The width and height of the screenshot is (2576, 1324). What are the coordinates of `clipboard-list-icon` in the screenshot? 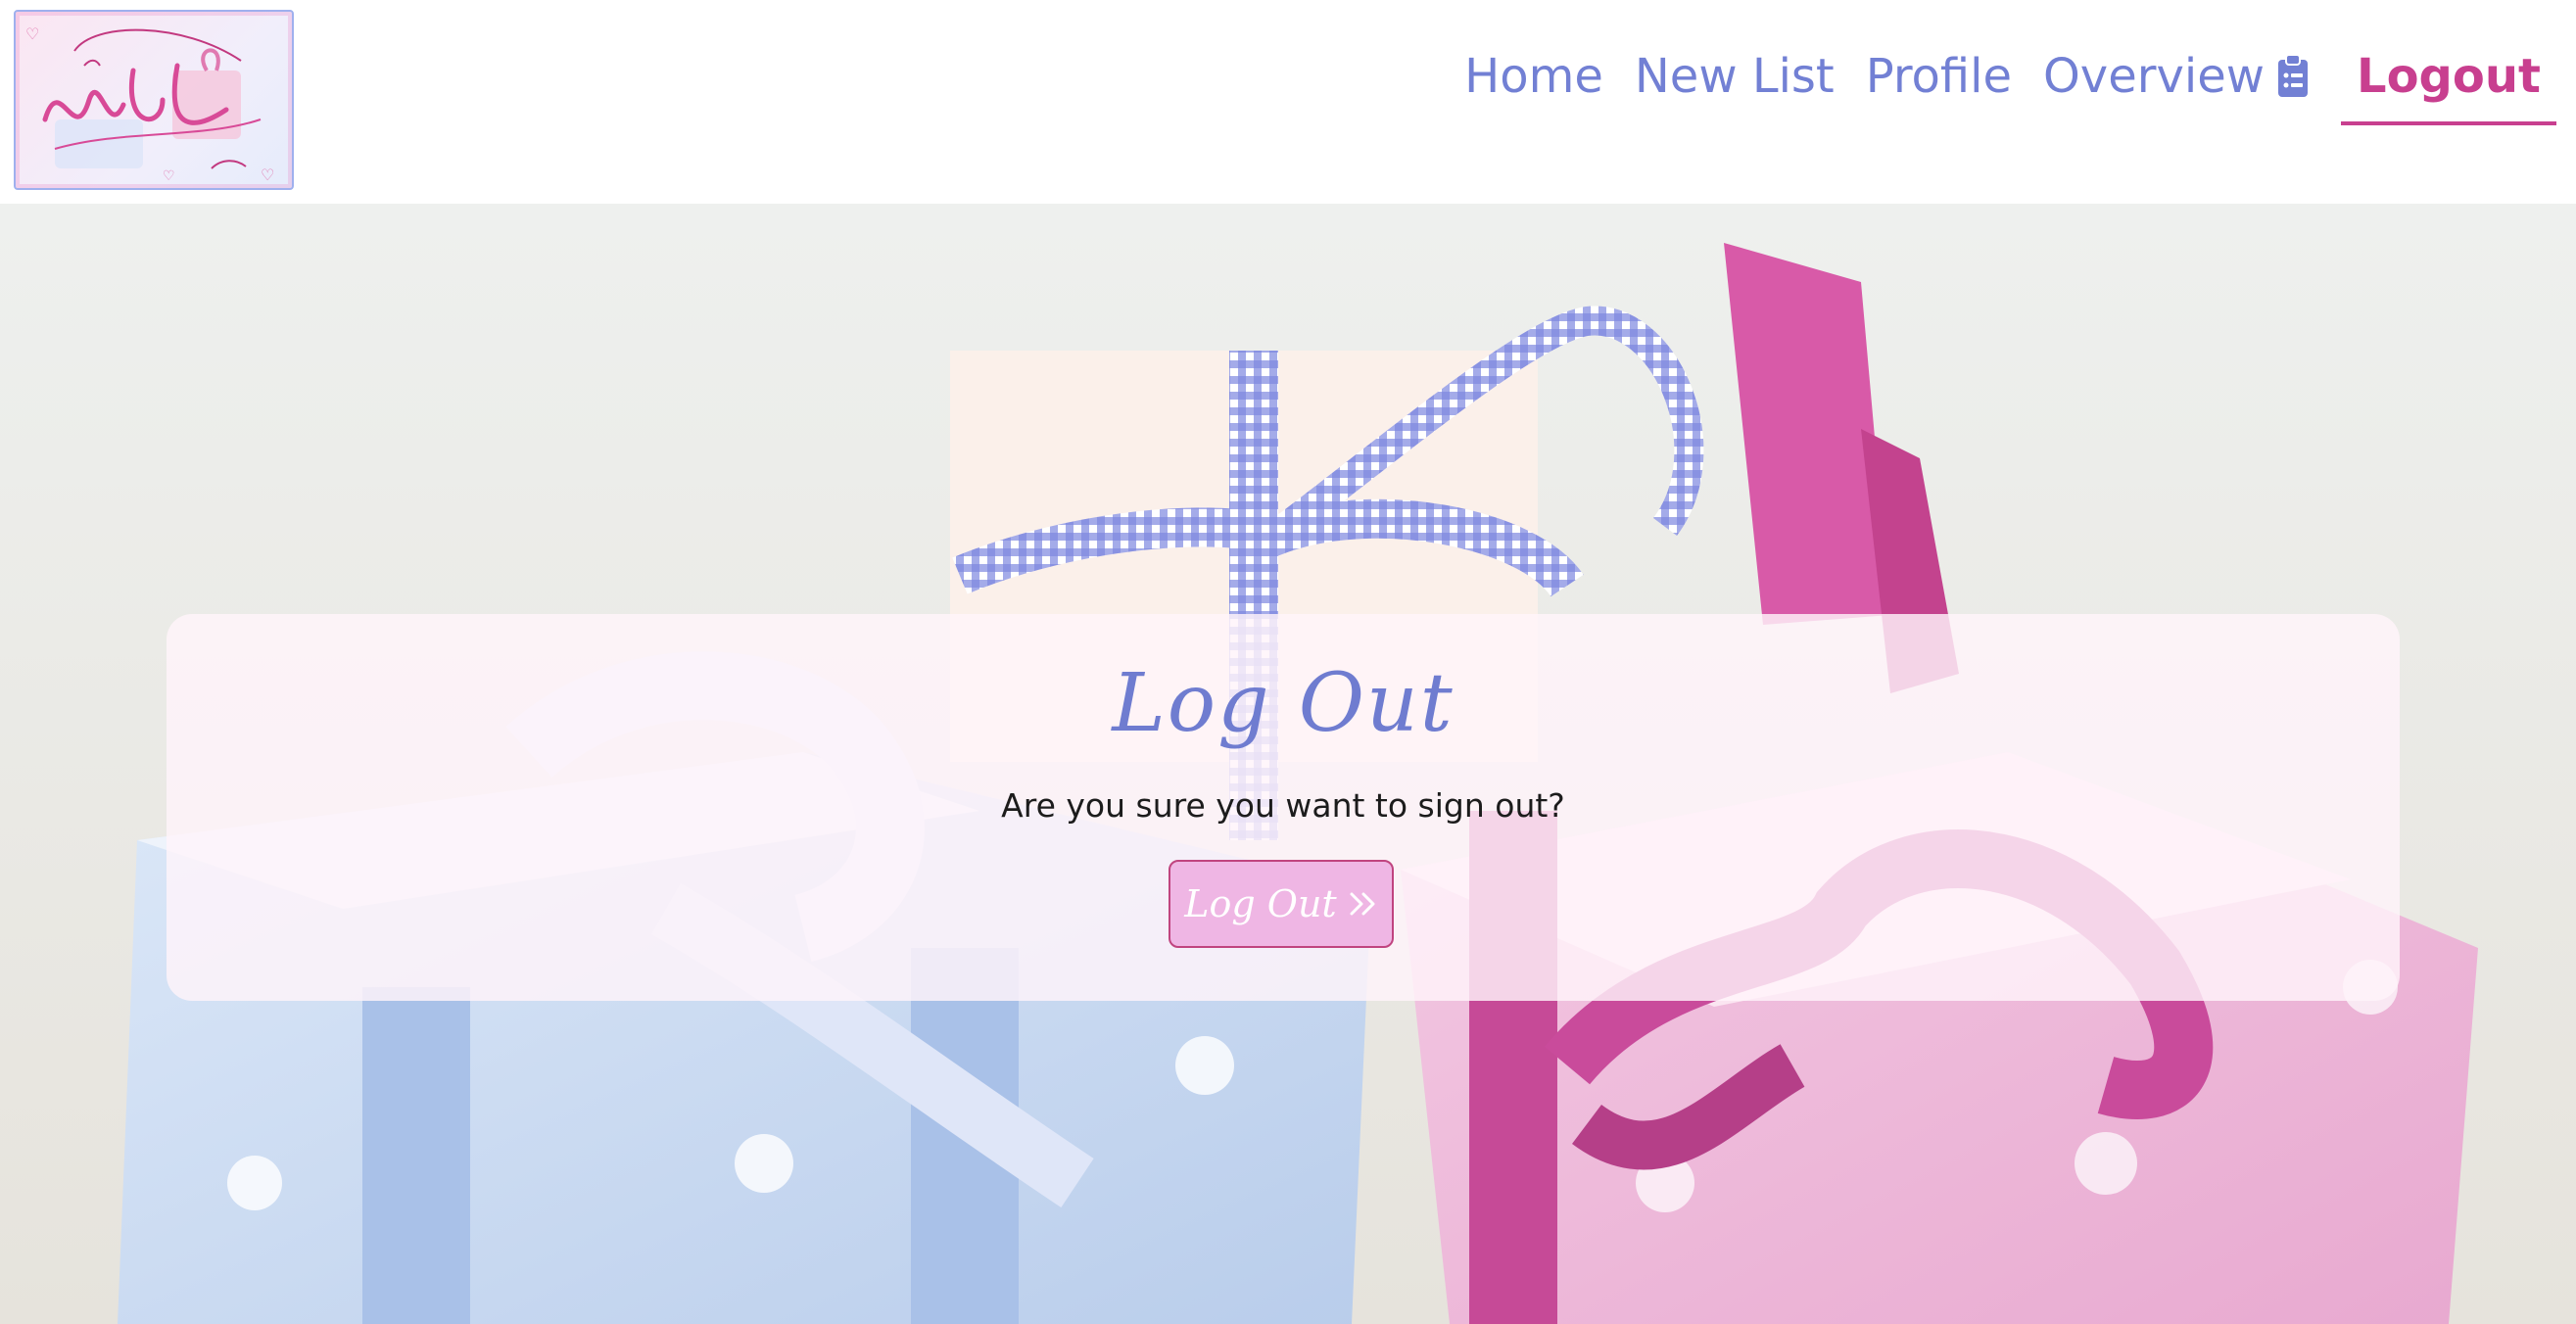 It's located at (2293, 76).